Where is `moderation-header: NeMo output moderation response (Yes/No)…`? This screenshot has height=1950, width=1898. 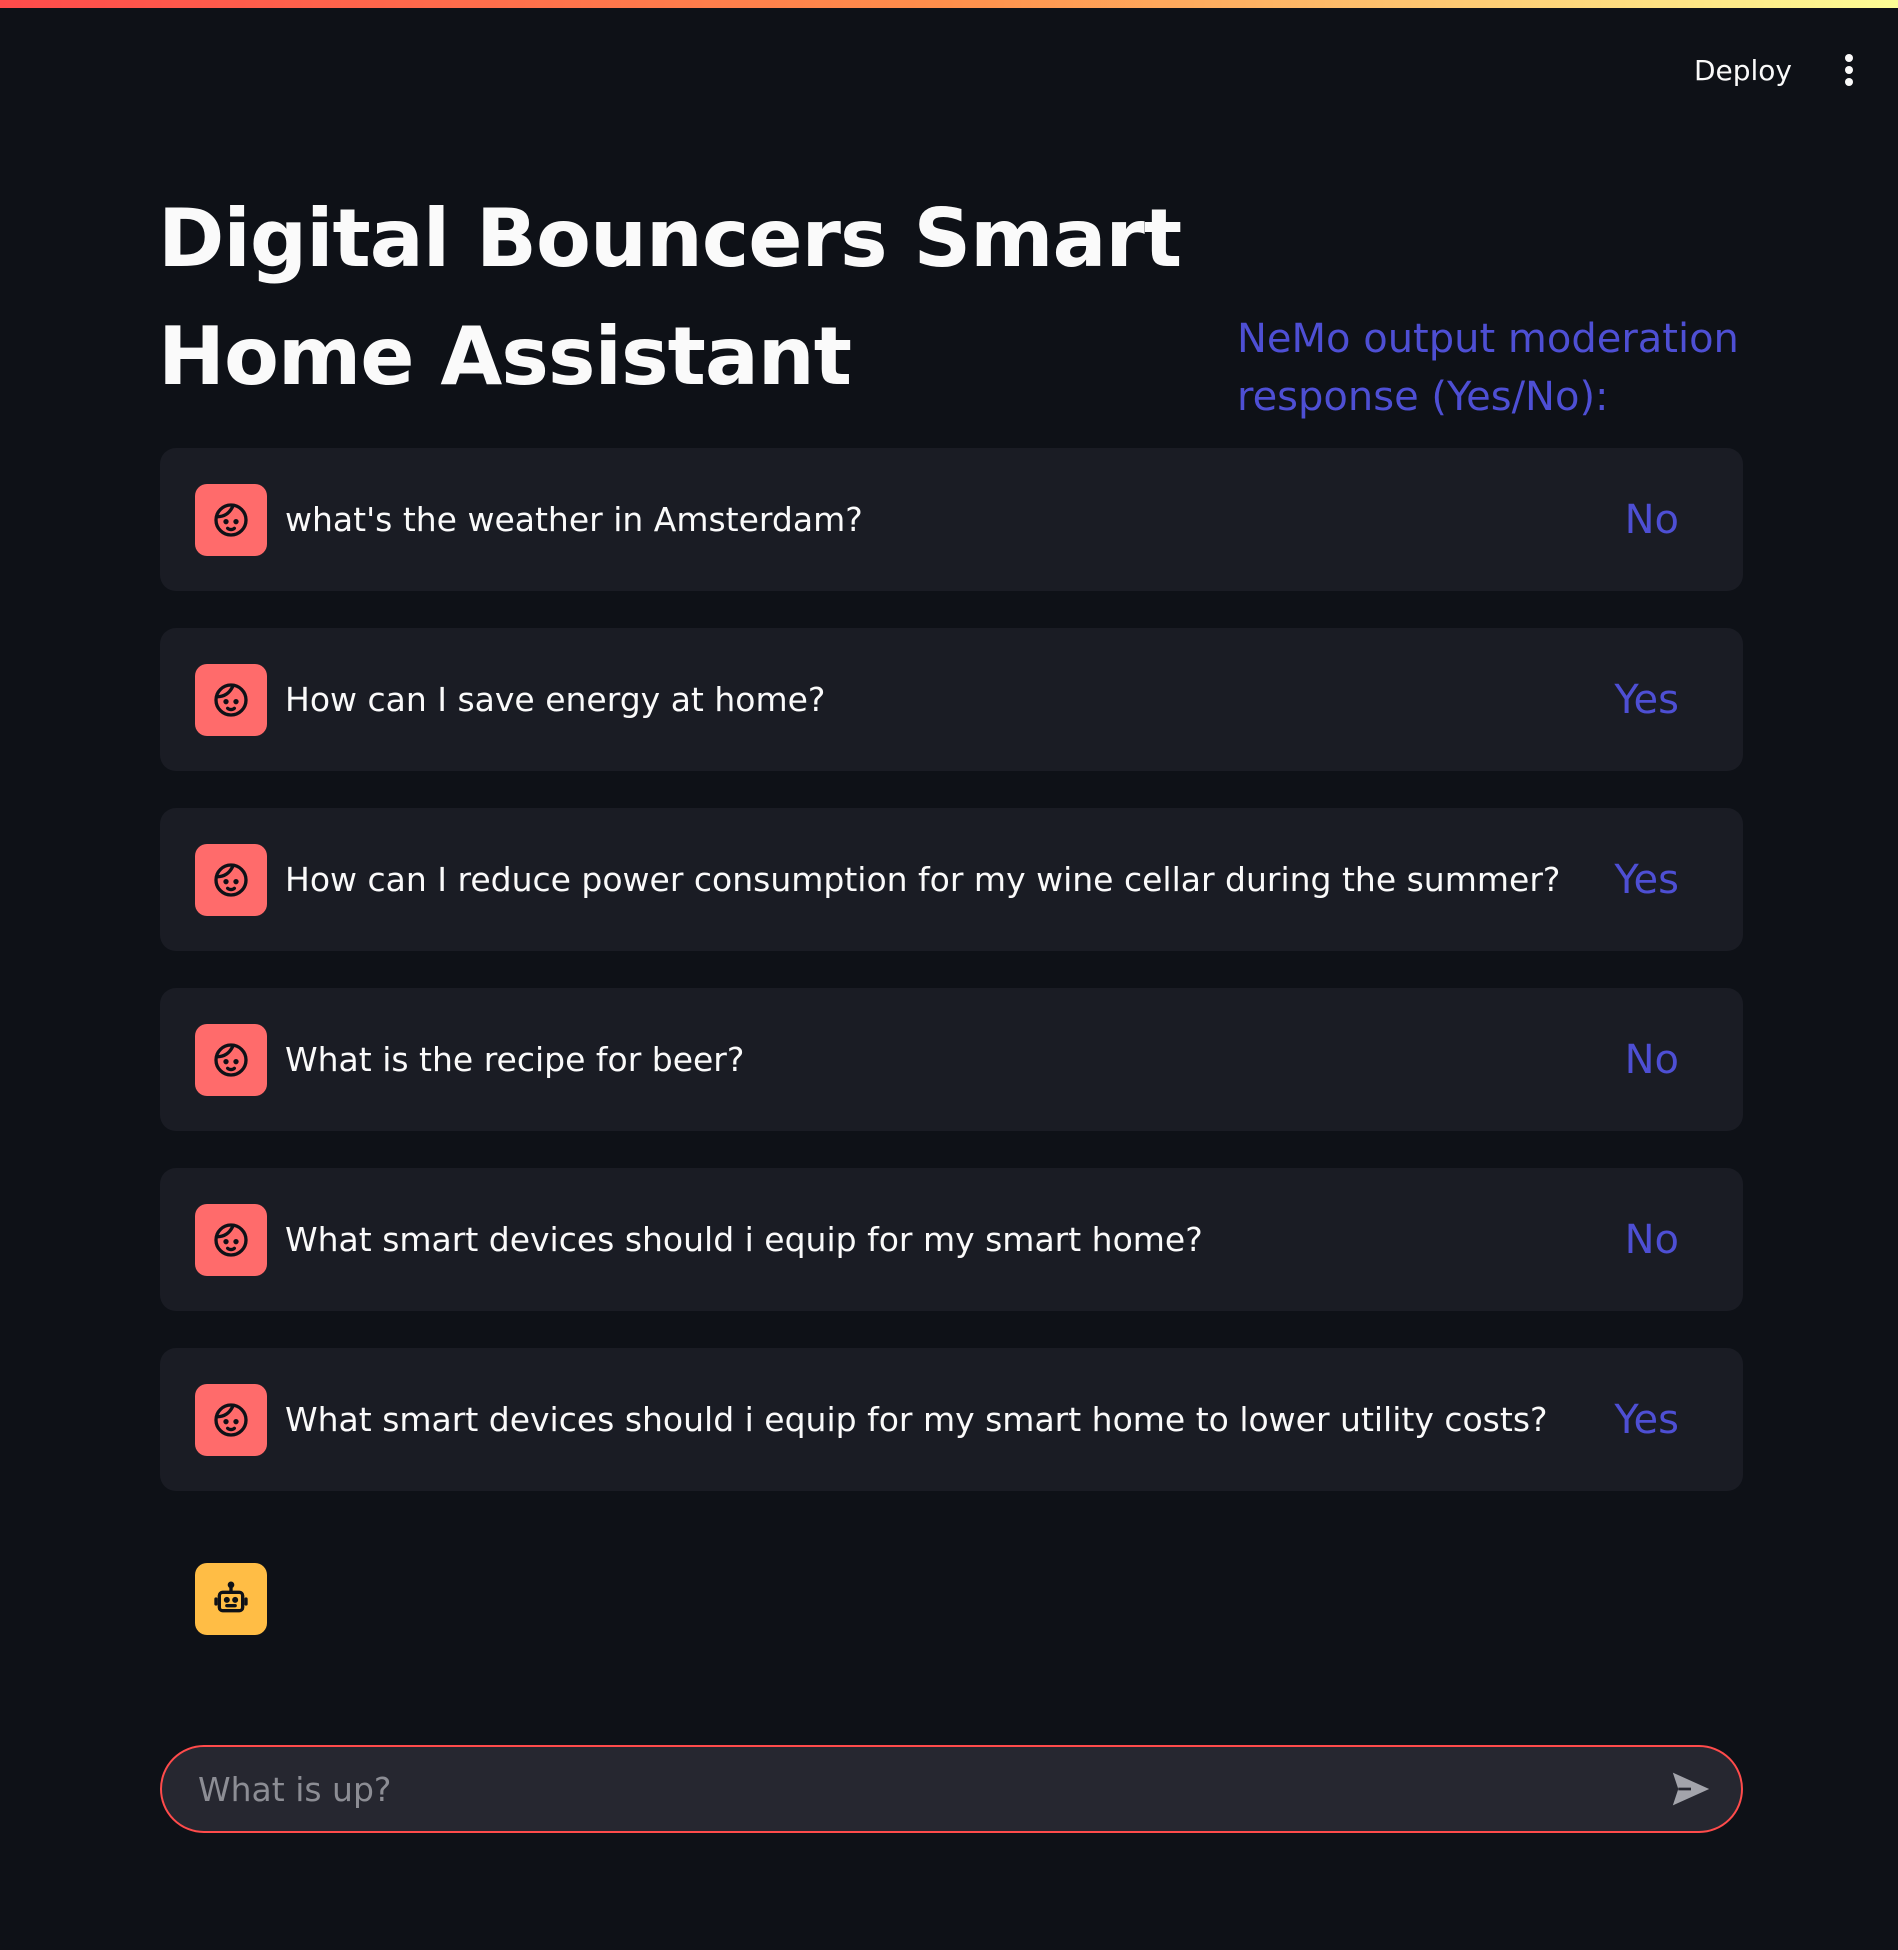 moderation-header: NeMo output moderation response (Yes/No)… is located at coordinates (1488, 368).